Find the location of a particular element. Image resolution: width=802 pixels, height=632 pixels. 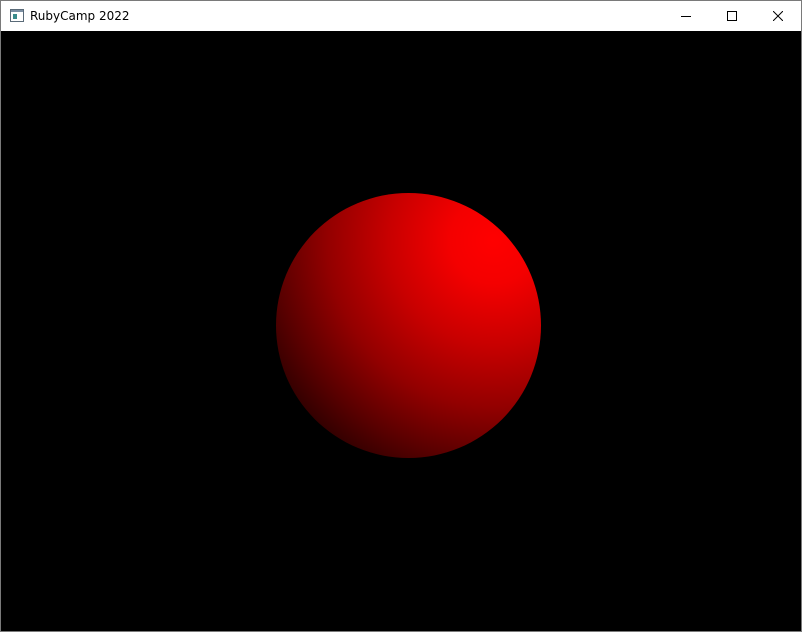

close-button is located at coordinates (778, 16).